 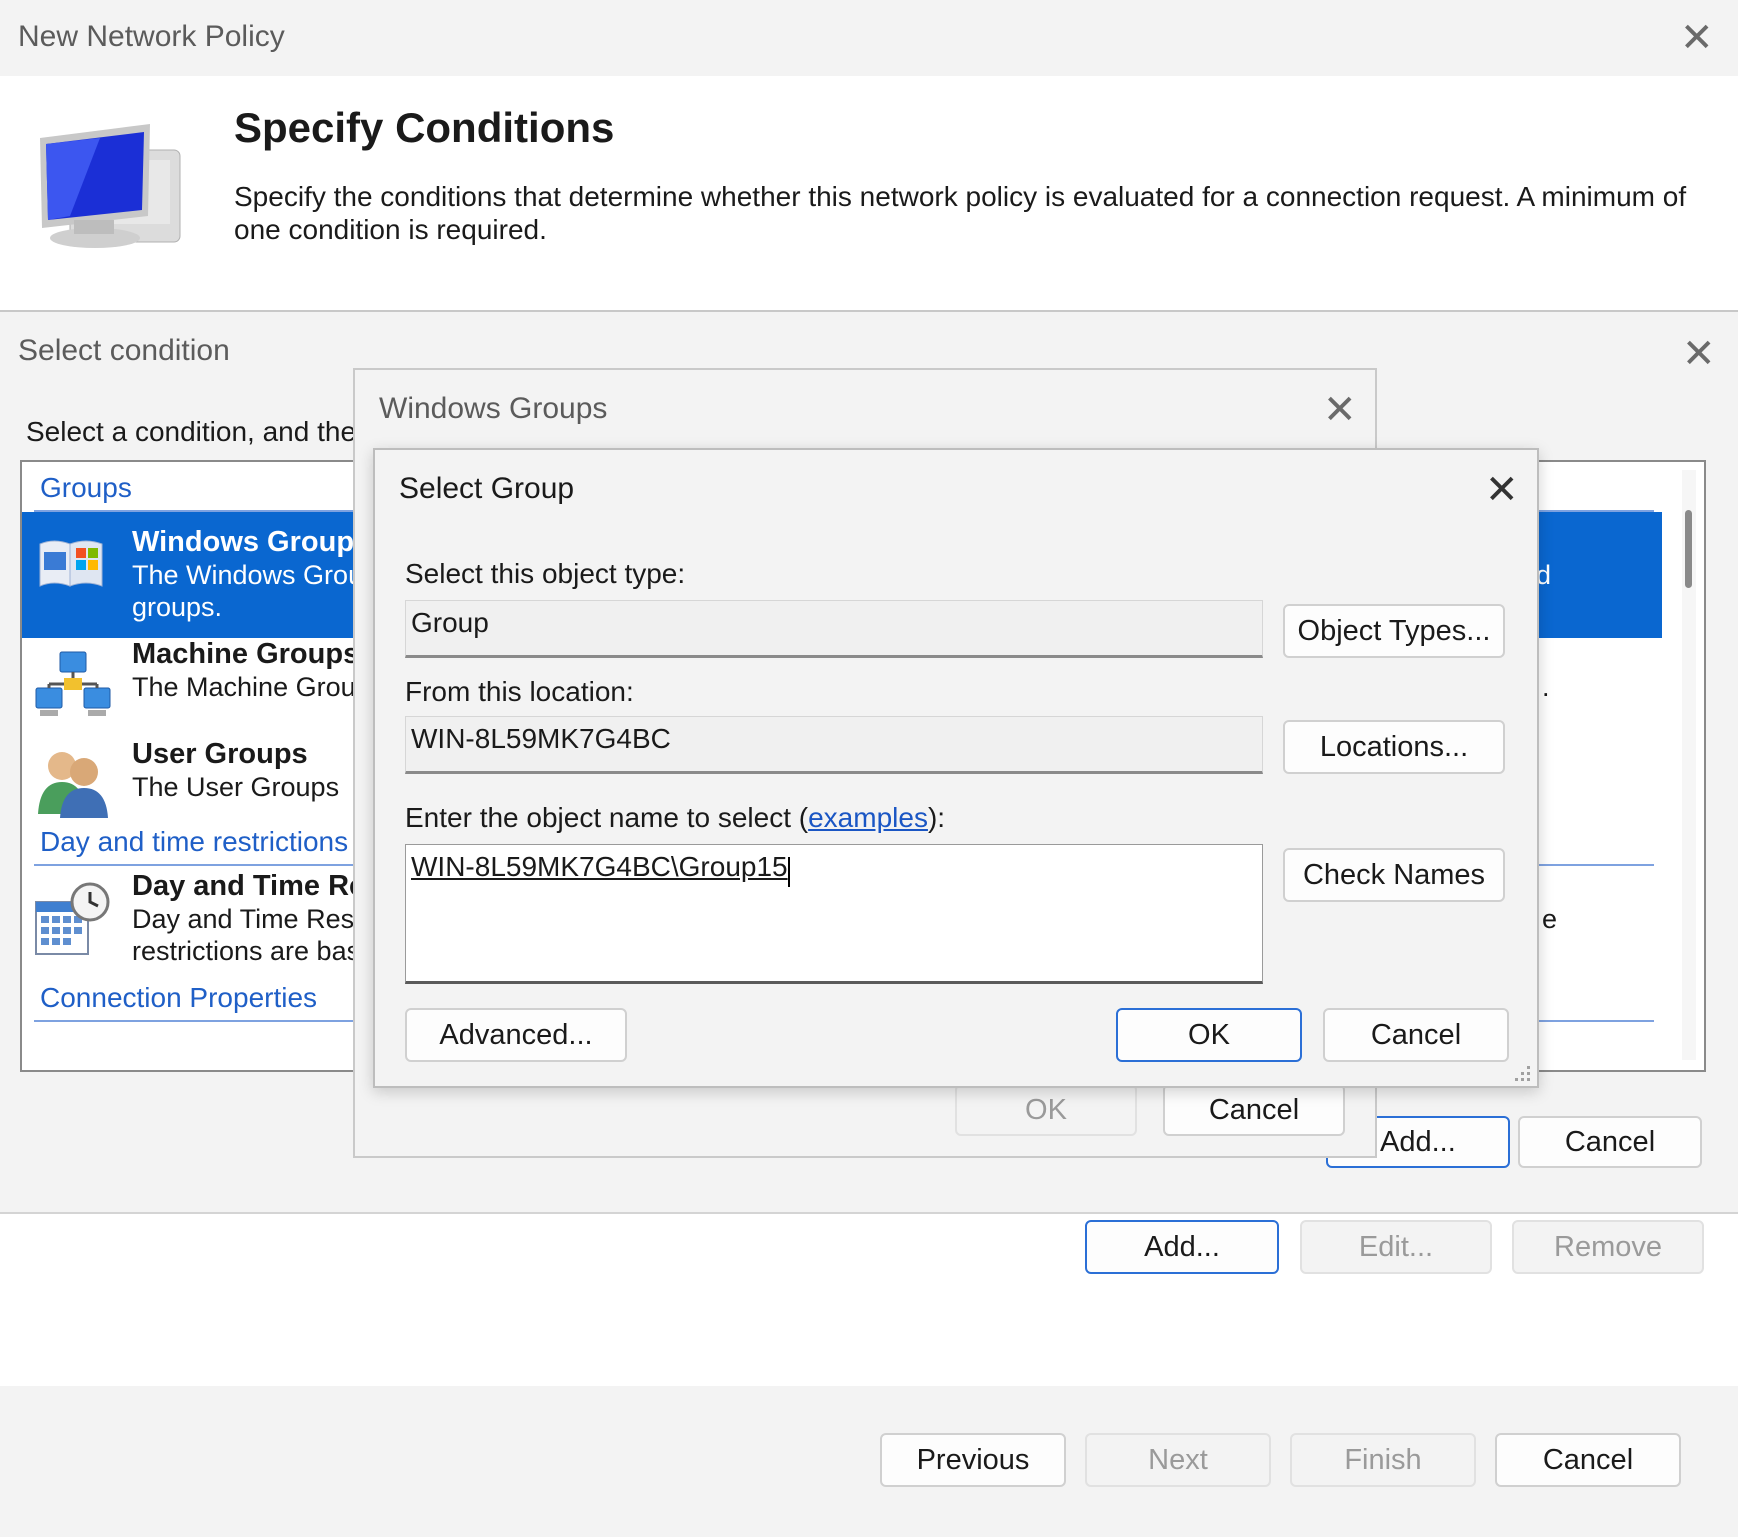 What do you see at coordinates (115, 185) in the screenshot?
I see `network-computer-icon` at bounding box center [115, 185].